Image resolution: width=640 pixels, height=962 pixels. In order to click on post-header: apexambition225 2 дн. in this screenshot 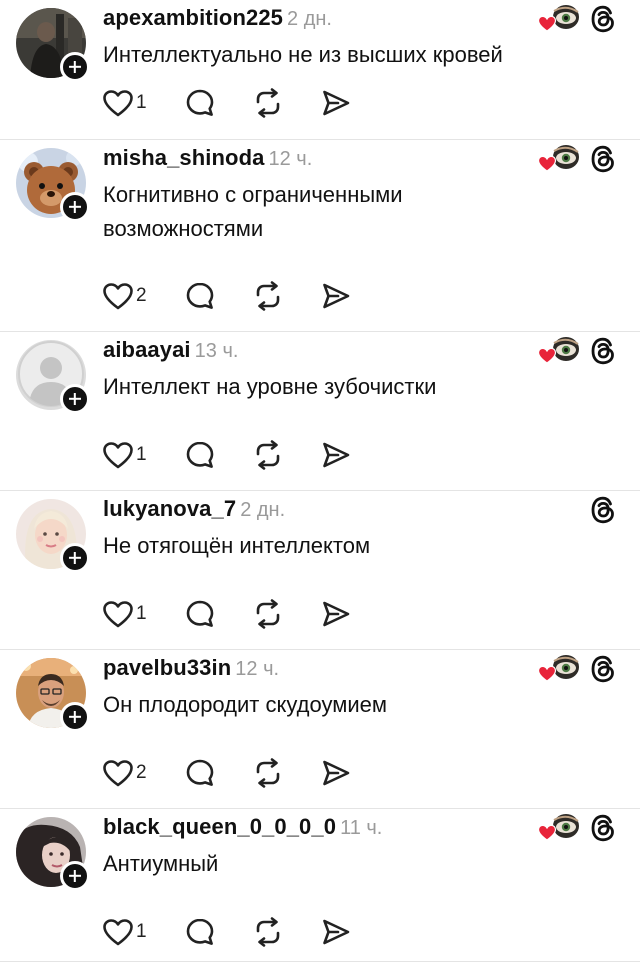, I will do `click(217, 18)`.